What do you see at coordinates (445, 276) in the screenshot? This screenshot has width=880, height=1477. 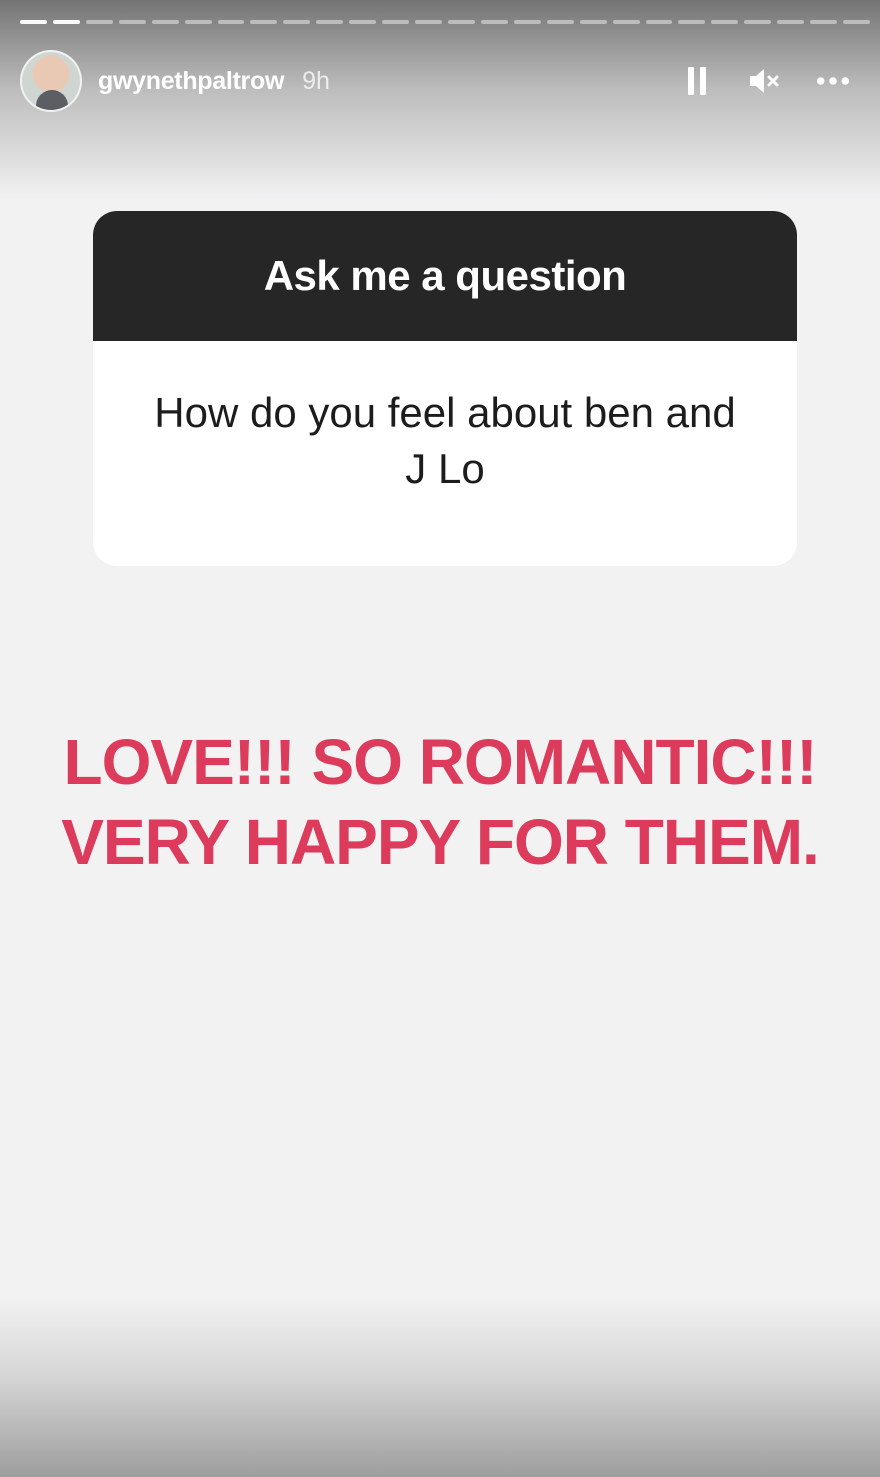 I see `question-sticker-header: Ask me a question` at bounding box center [445, 276].